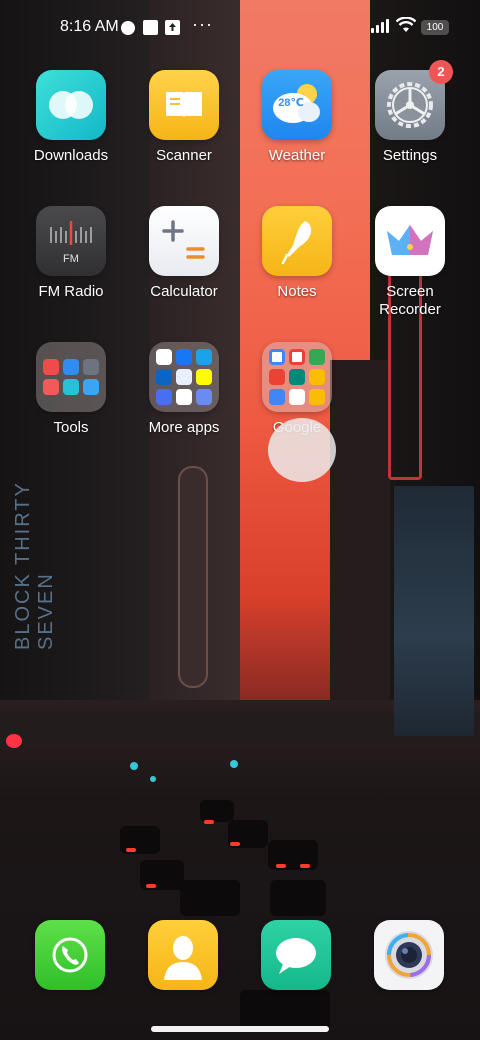 This screenshot has width=480, height=1040. Describe the element at coordinates (71, 259) in the screenshot. I see `fm-radio-icon-text: FM` at that location.